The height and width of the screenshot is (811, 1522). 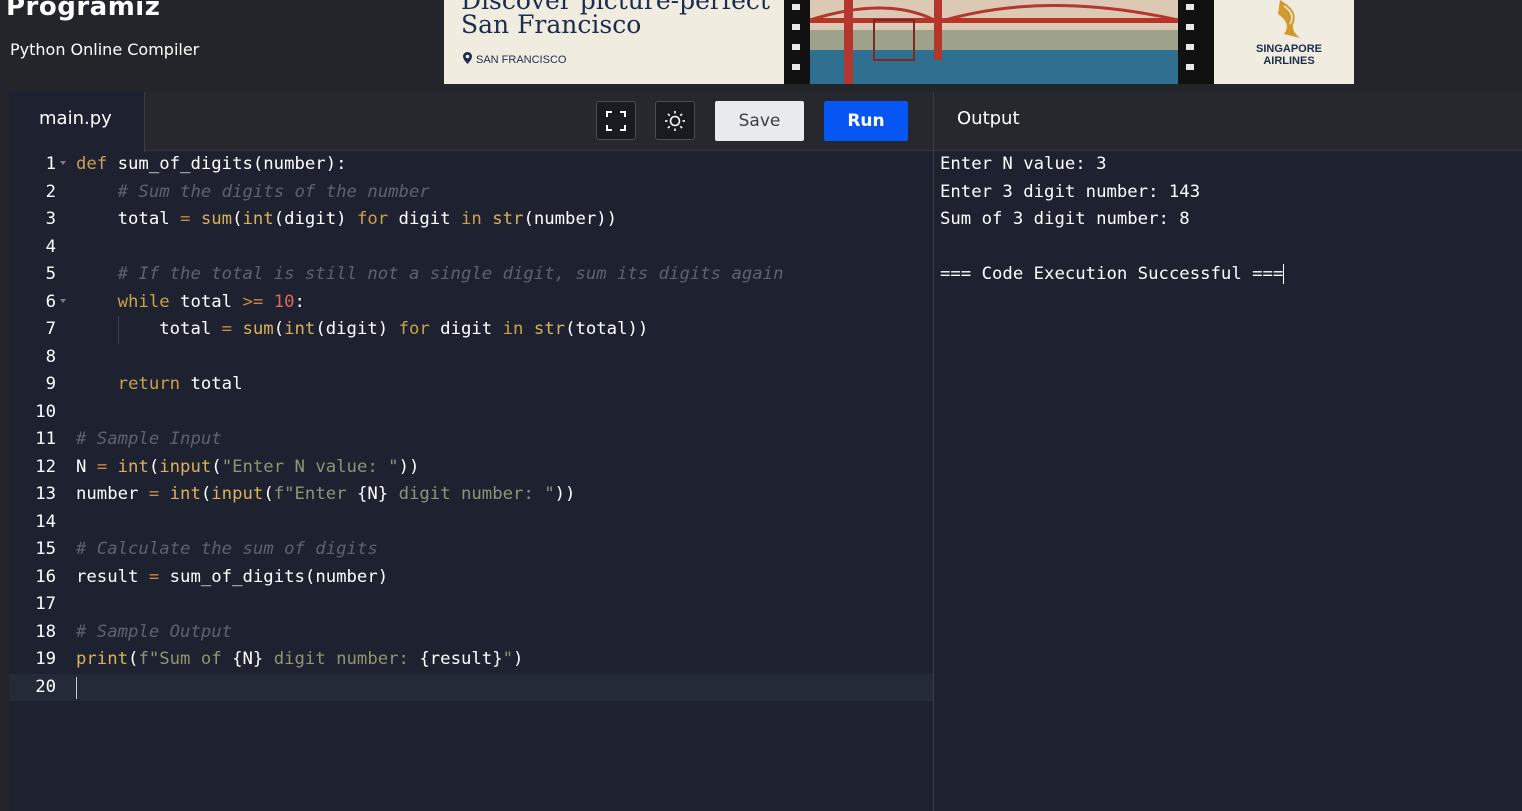 What do you see at coordinates (45, 659) in the screenshot?
I see `line-number: 19` at bounding box center [45, 659].